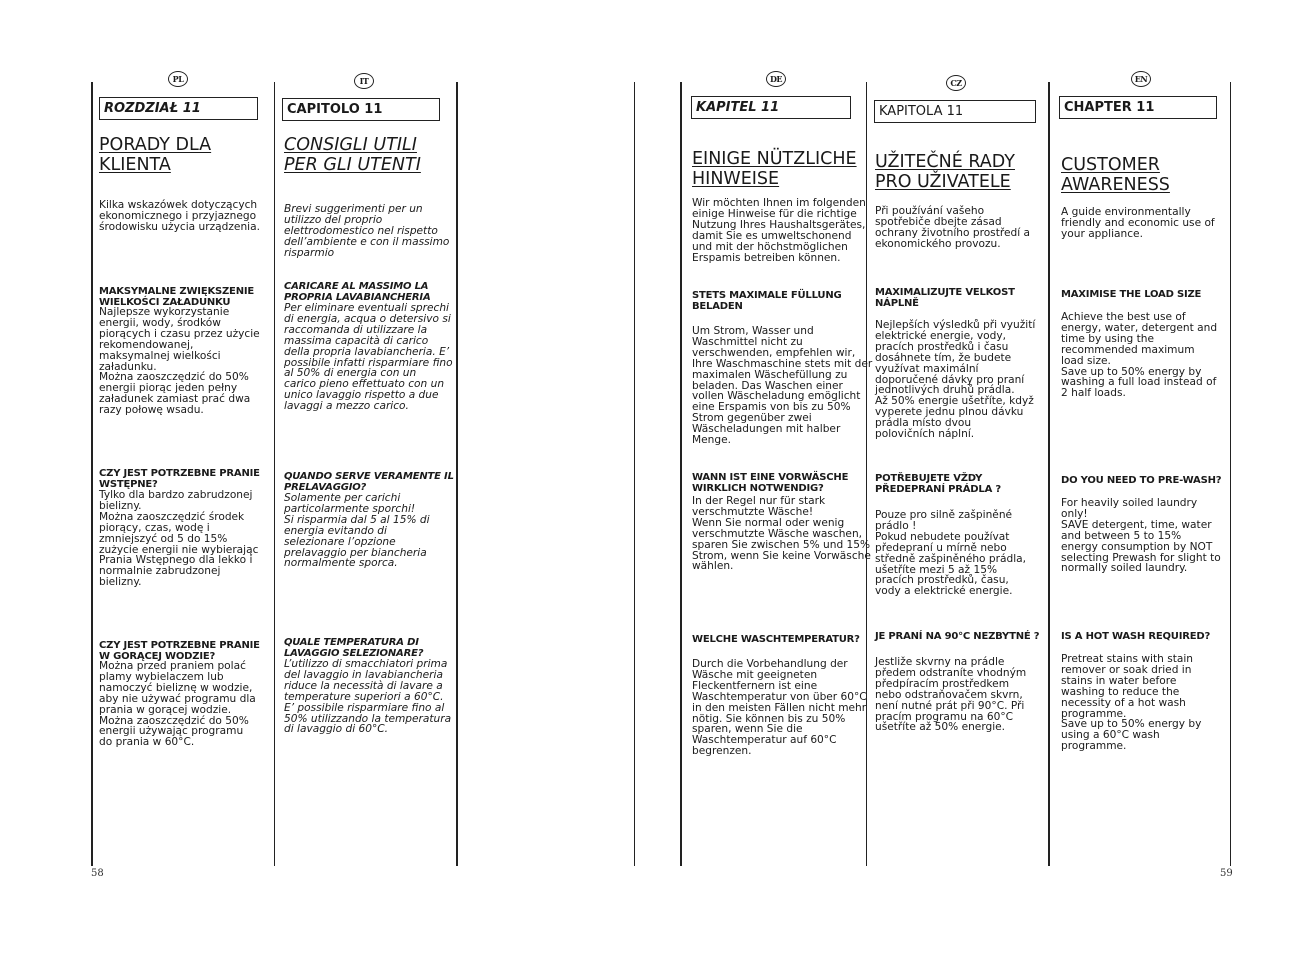 The image size is (1308, 954). Describe the element at coordinates (352, 155) in the screenshot. I see `section-title: CONSIGLI UTILI PER GLI UTENTI` at that location.